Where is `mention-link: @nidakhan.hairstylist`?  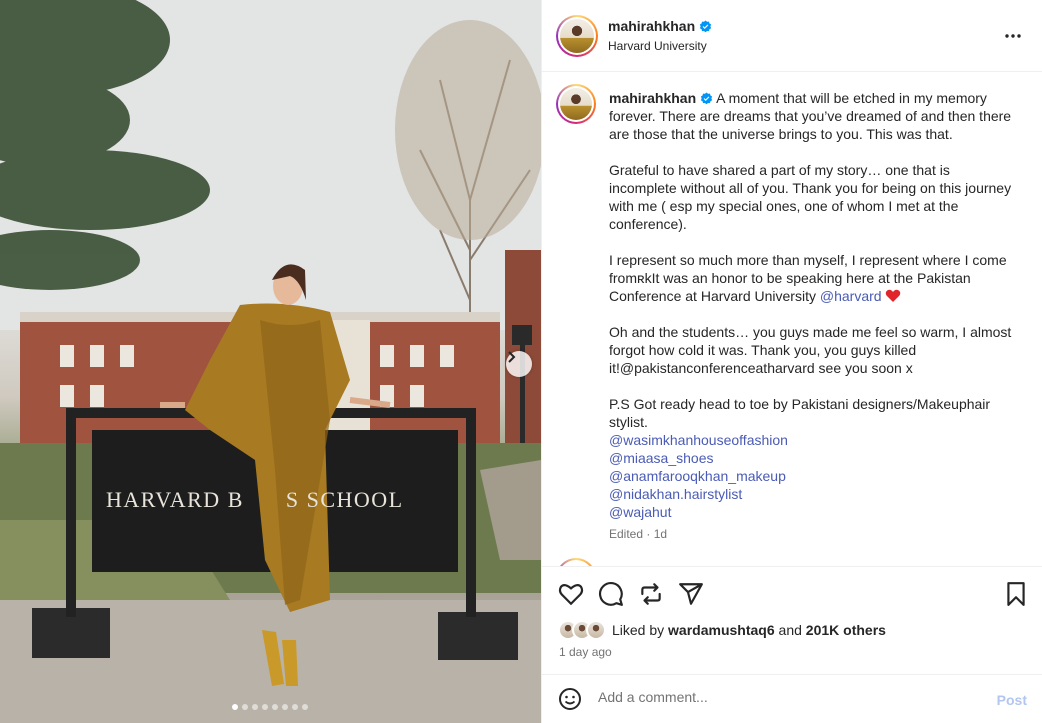 mention-link: @nidakhan.hairstylist is located at coordinates (811, 494).